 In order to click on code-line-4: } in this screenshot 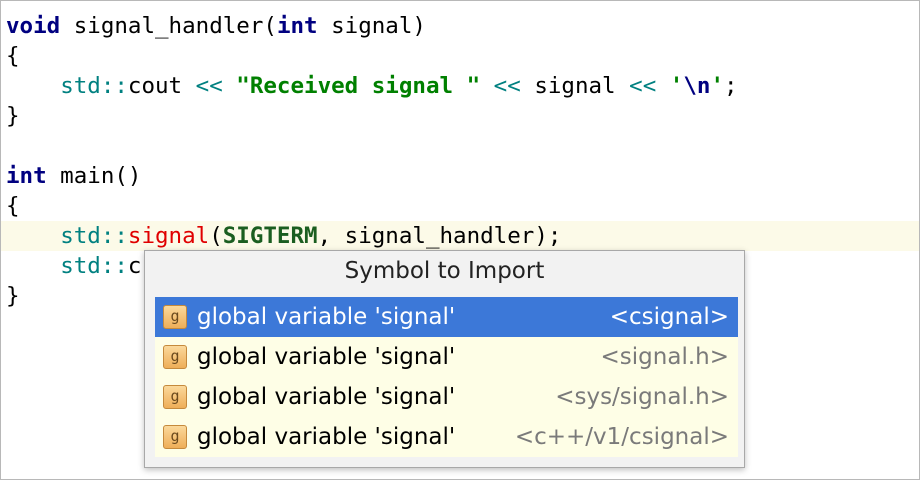, I will do `click(460, 116)`.